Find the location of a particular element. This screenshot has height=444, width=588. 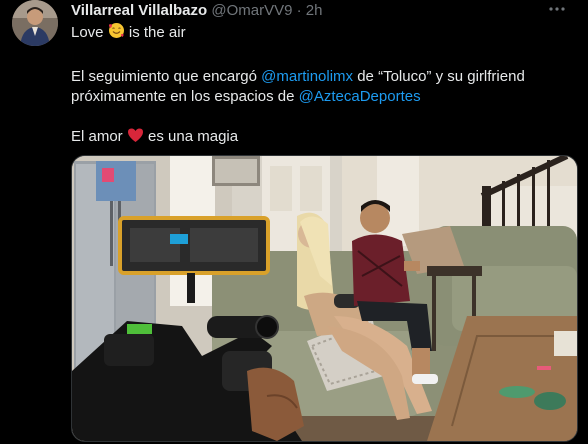

author-name: Villarreal Villalbazo is located at coordinates (139, 10).